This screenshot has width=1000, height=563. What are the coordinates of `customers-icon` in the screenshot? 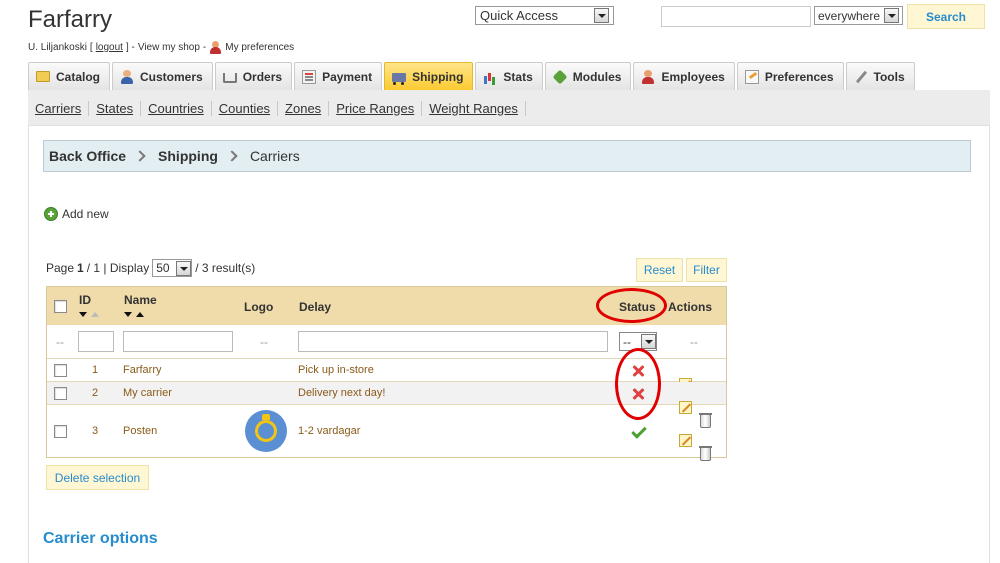 It's located at (127, 76).